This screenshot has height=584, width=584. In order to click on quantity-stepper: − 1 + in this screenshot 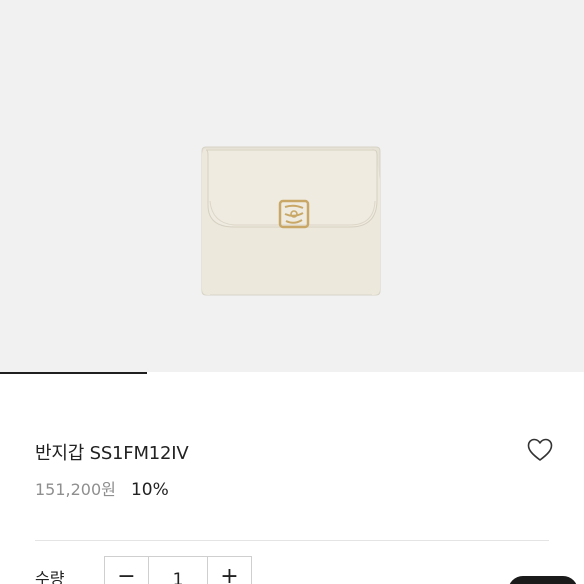, I will do `click(178, 570)`.